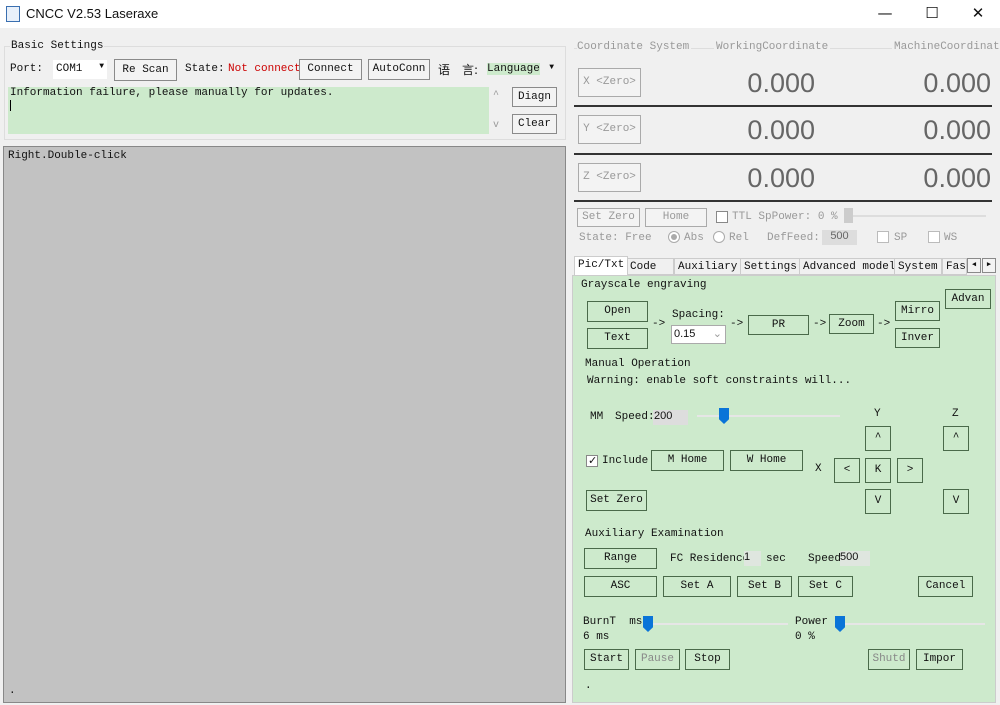 This screenshot has width=1000, height=705. I want to click on abs-label: Abs, so click(694, 238).